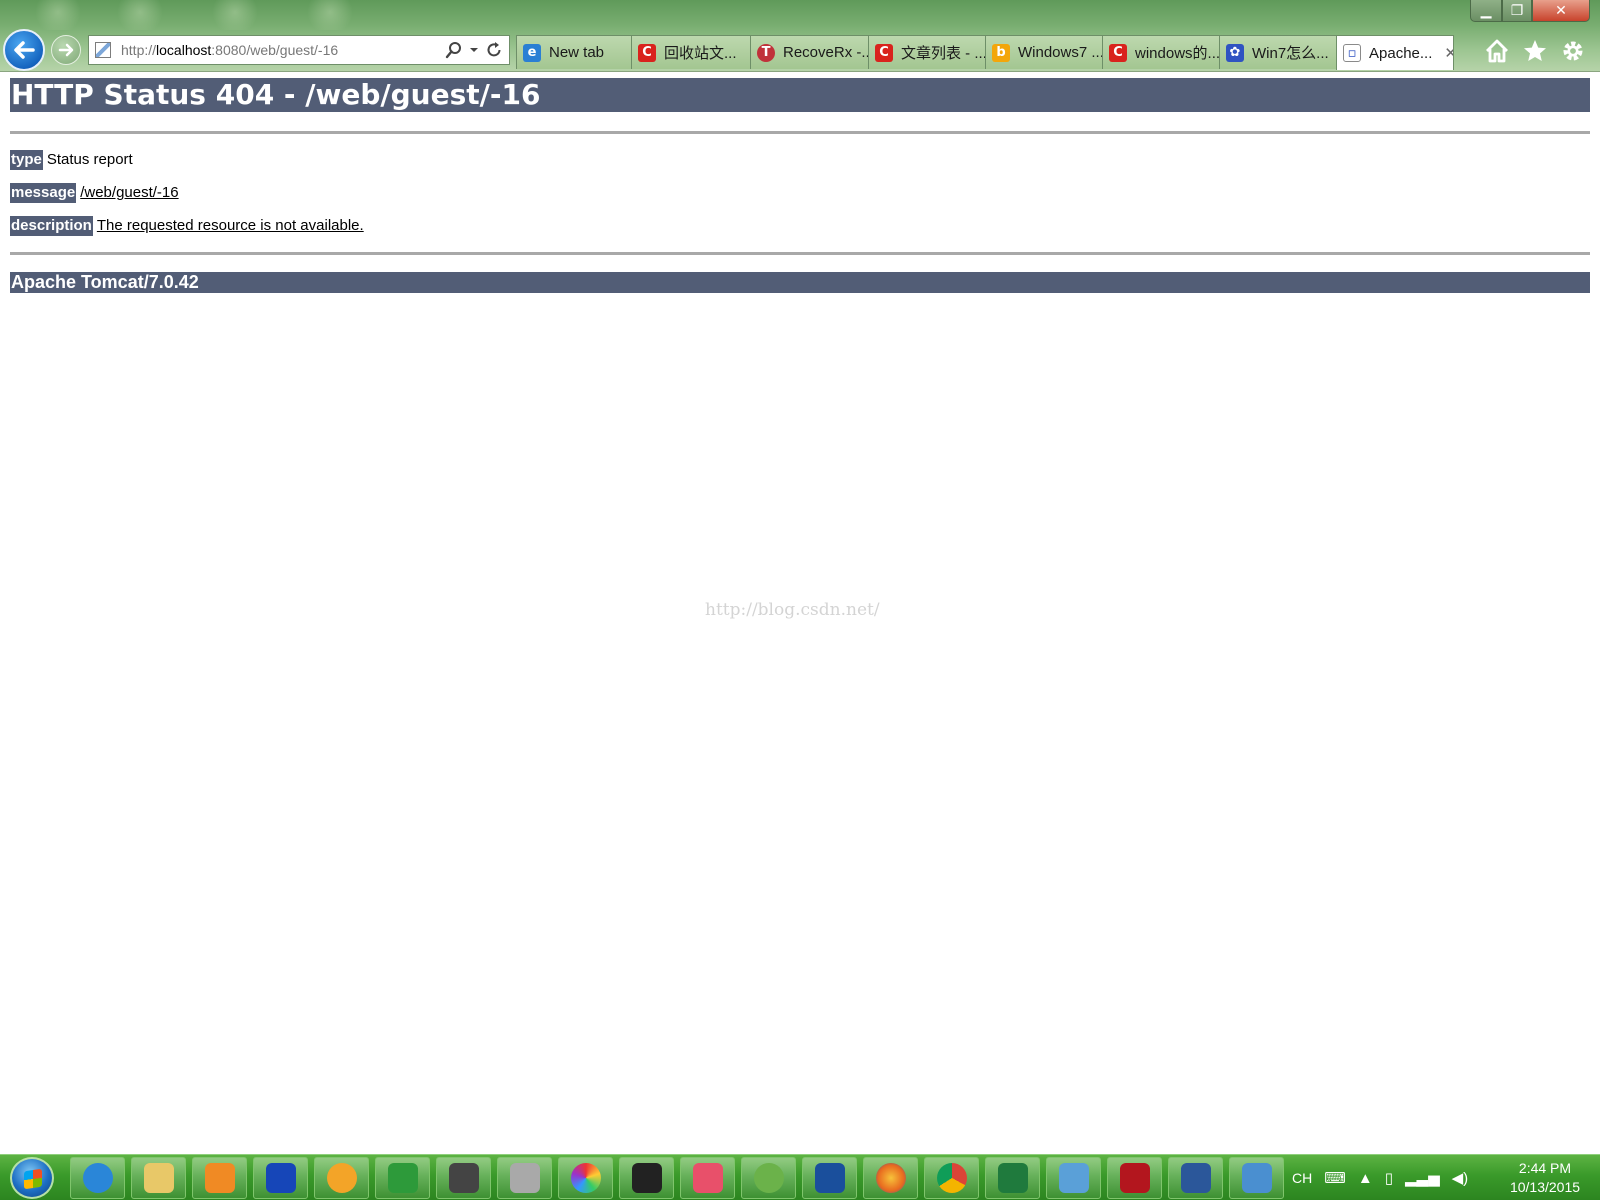  What do you see at coordinates (800, 282) in the screenshot?
I see `server-footer: Apache Tomcat/7.0.42` at bounding box center [800, 282].